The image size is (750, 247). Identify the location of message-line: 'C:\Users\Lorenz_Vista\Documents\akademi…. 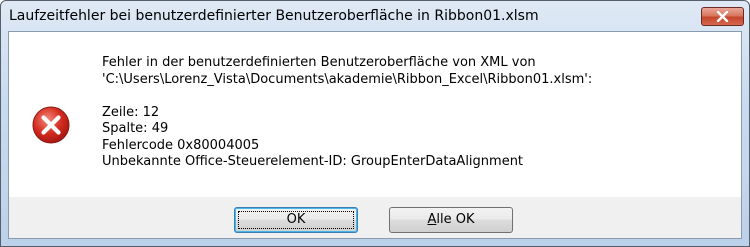
(347, 79).